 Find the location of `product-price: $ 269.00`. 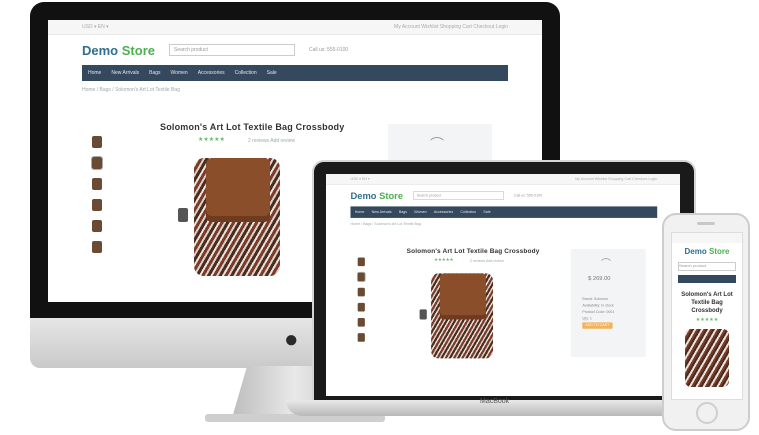

product-price: $ 269.00 is located at coordinates (599, 278).